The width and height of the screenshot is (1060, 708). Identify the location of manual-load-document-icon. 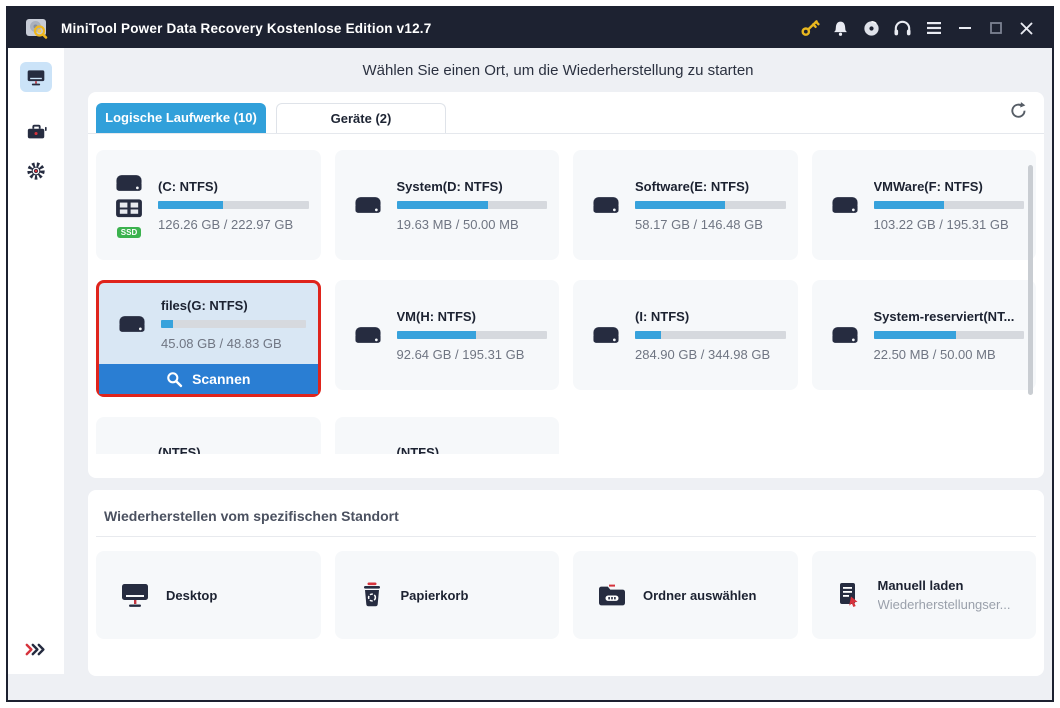
(849, 595).